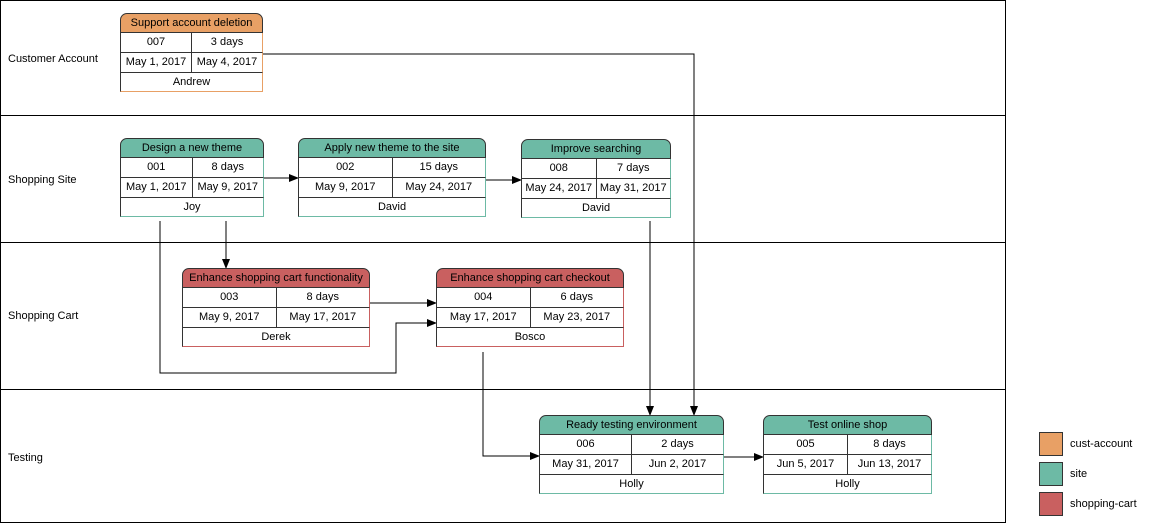 The height and width of the screenshot is (528, 1149). What do you see at coordinates (156, 42) in the screenshot?
I see `task-id: 007` at bounding box center [156, 42].